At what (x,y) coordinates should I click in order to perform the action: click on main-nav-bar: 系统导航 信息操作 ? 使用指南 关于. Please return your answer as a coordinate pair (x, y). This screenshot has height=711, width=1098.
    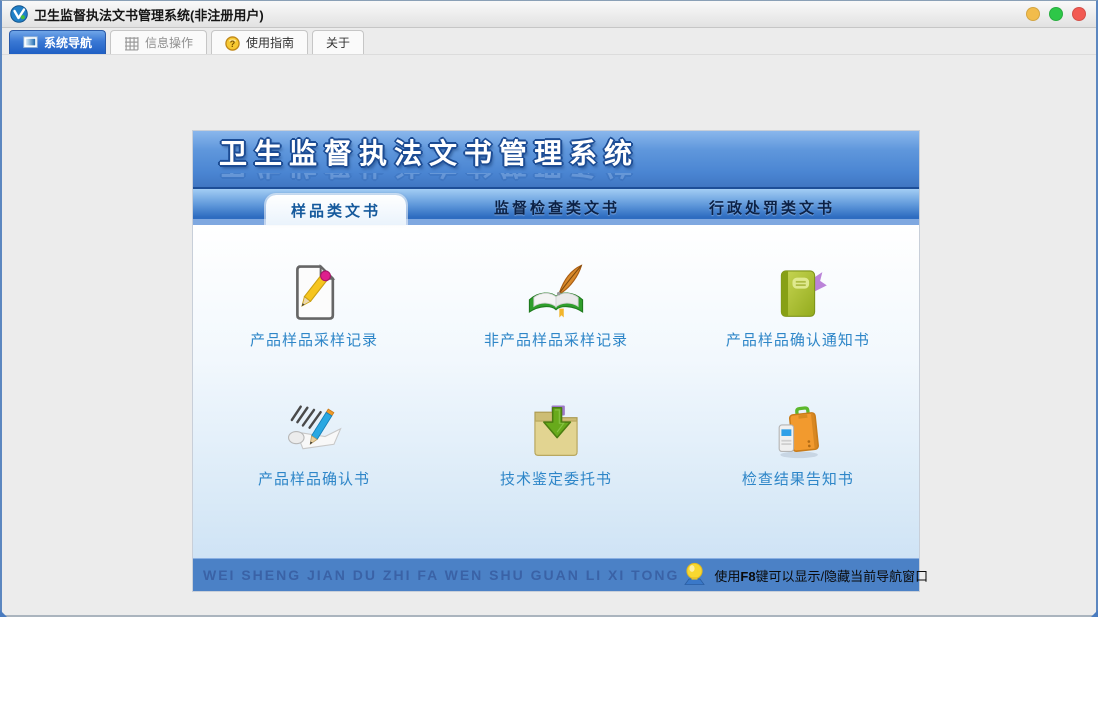
    Looking at the image, I should click on (549, 41).